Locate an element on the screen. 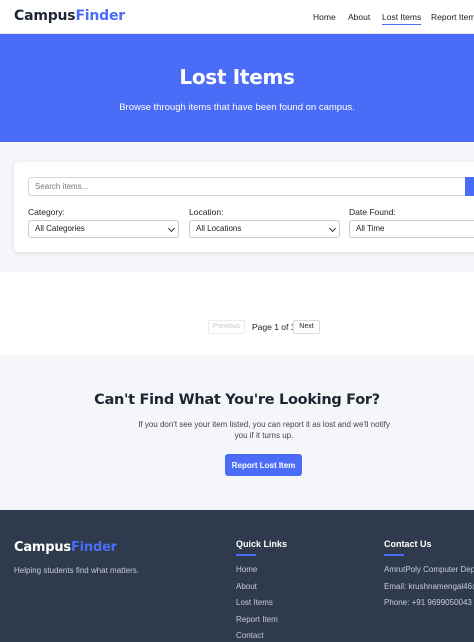  page-indicator: Page 1 of 1 is located at coordinates (274, 327).